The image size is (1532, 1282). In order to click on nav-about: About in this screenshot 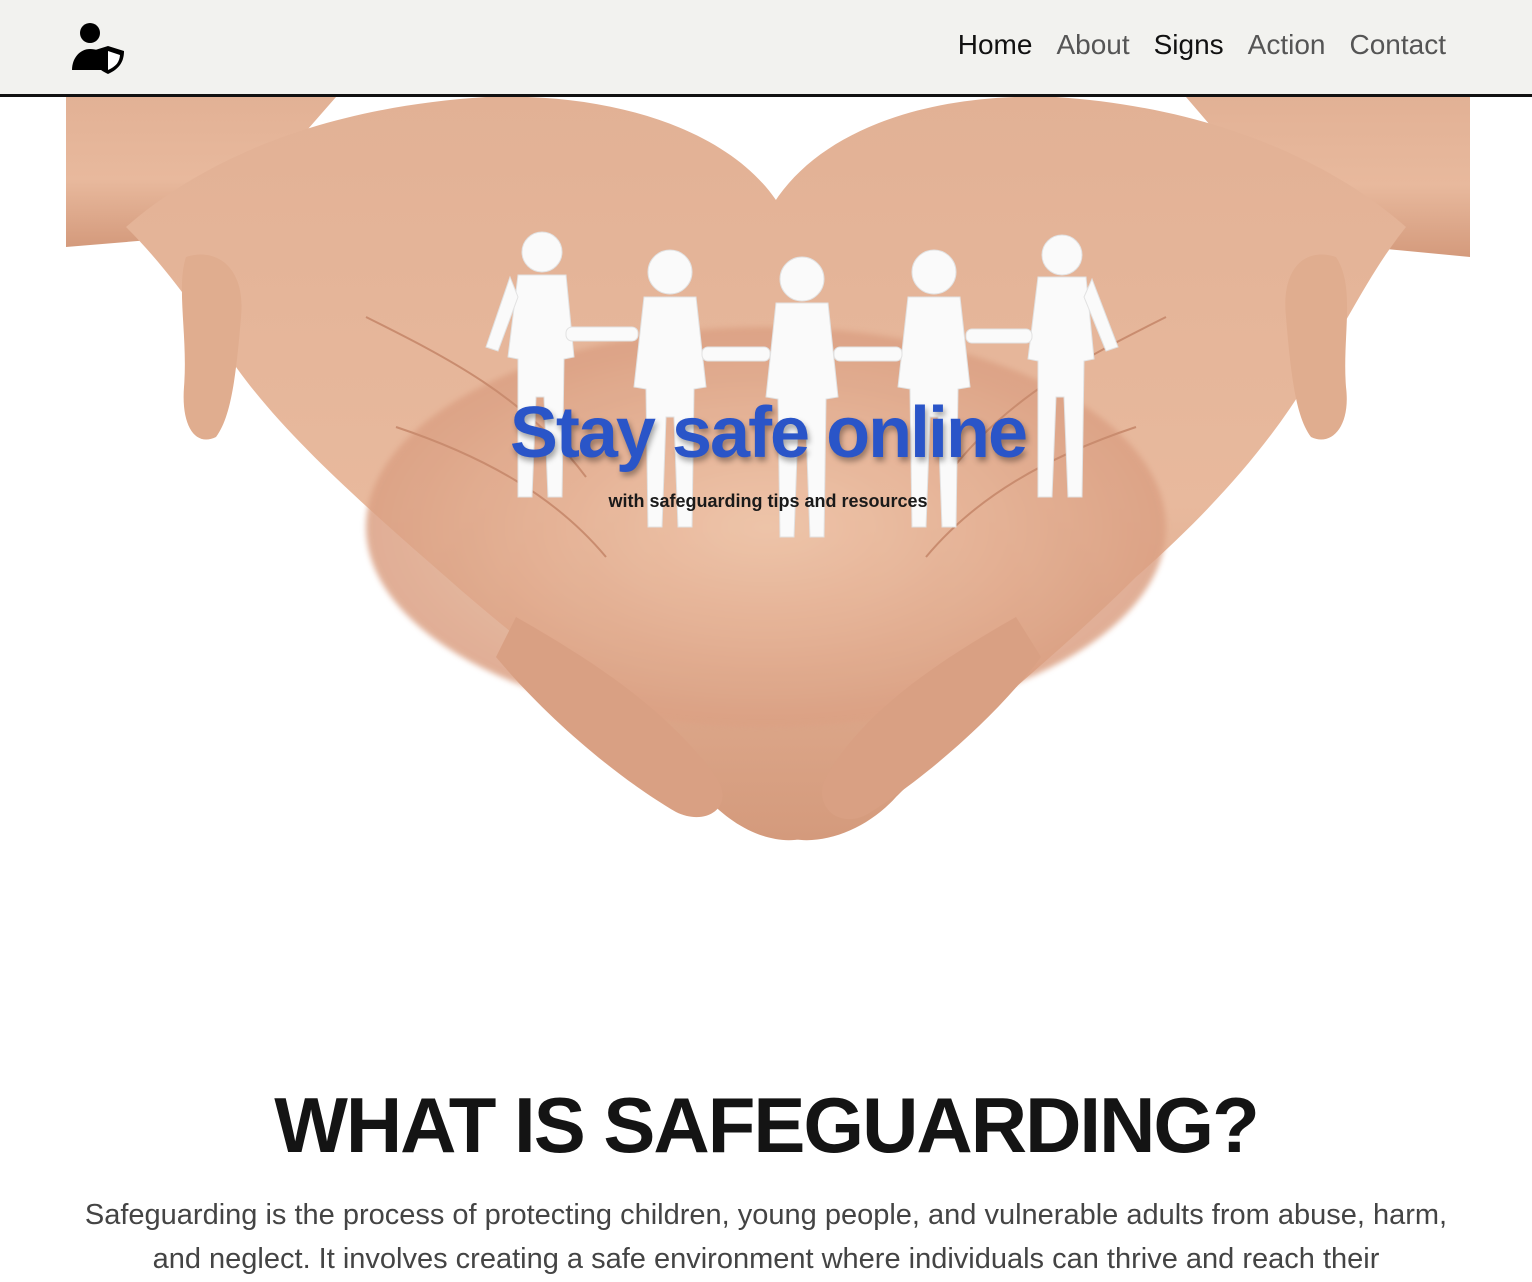, I will do `click(1092, 45)`.